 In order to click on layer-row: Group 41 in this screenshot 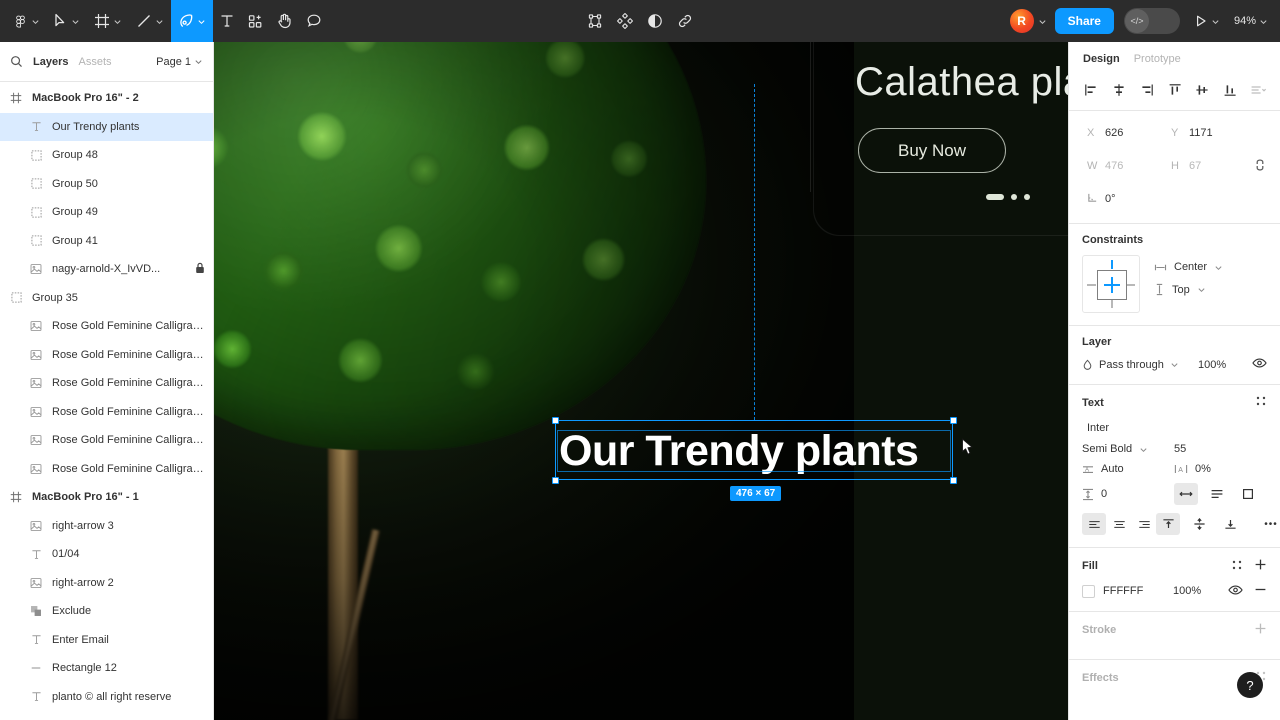, I will do `click(106, 241)`.